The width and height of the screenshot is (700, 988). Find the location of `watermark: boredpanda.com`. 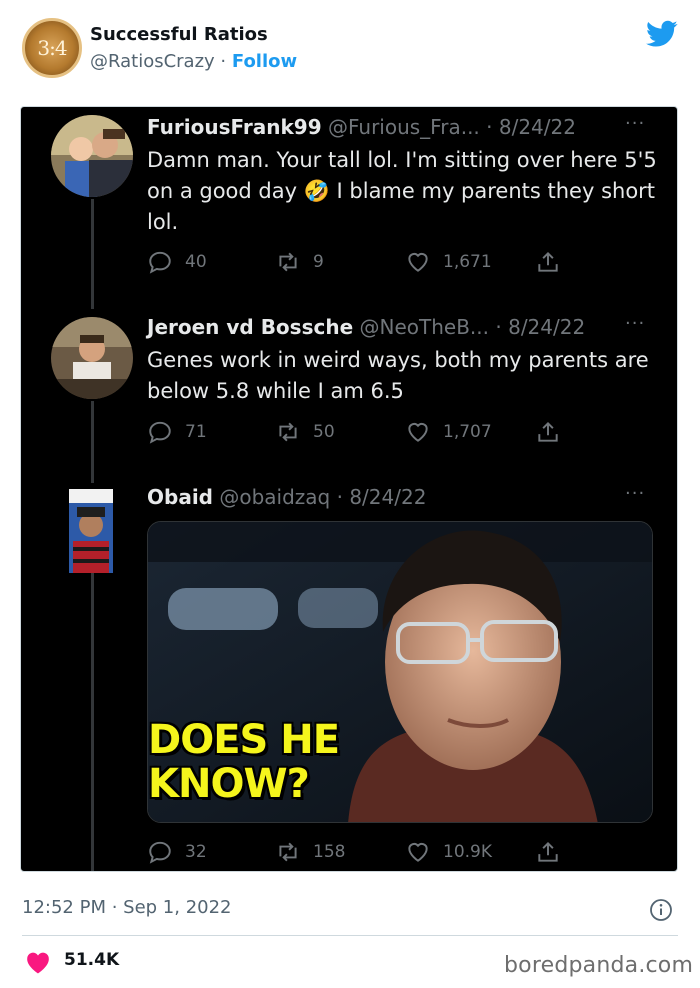

watermark: boredpanda.com is located at coordinates (599, 965).